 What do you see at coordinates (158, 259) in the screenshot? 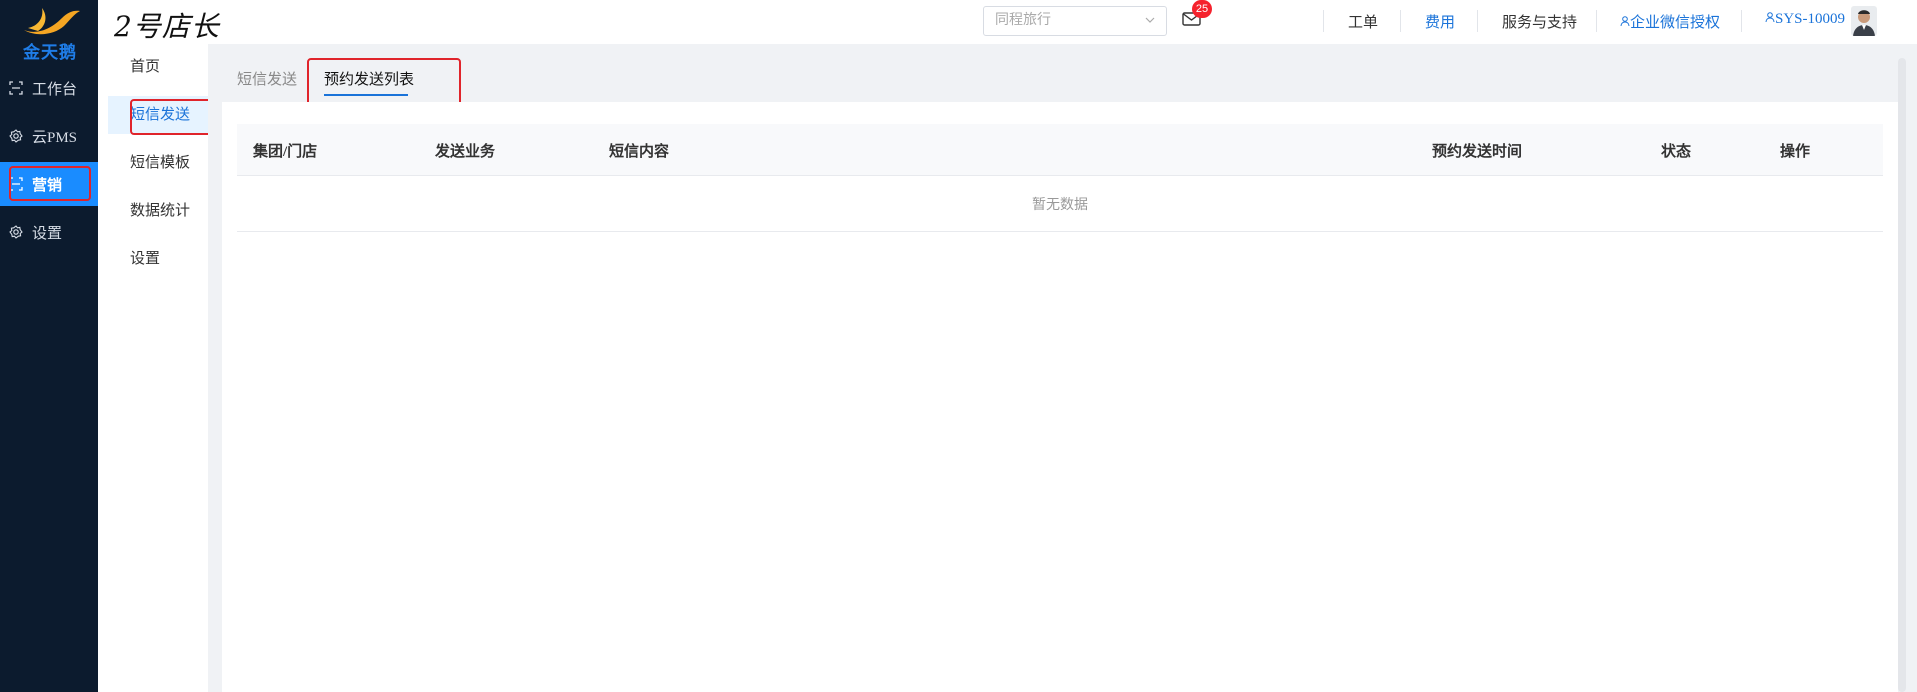
I see `submenu-item-settings: 设置` at bounding box center [158, 259].